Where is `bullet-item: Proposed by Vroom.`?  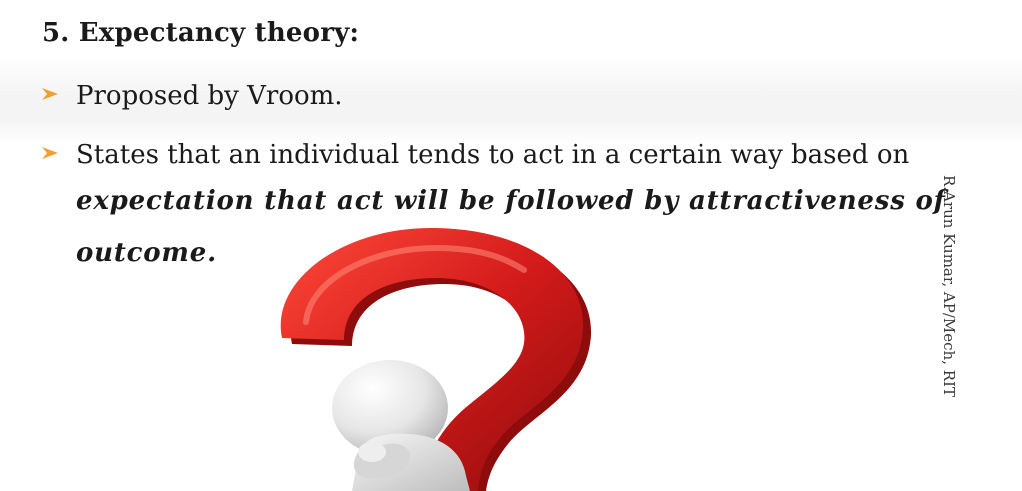
bullet-item: Proposed by Vroom. is located at coordinates (191, 96).